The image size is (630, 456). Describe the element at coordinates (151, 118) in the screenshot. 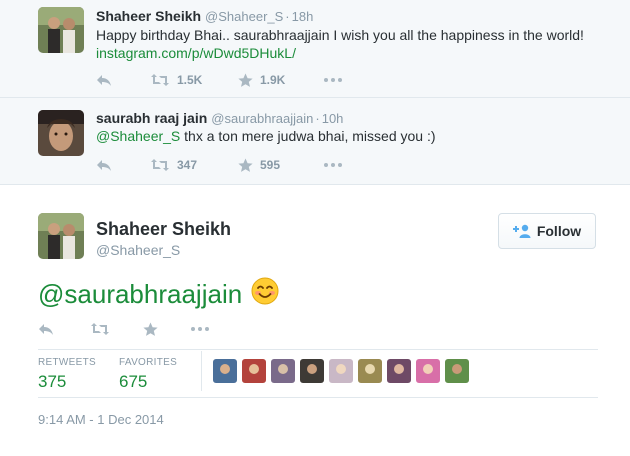

I see `author-name: saurabh raaj jain` at that location.